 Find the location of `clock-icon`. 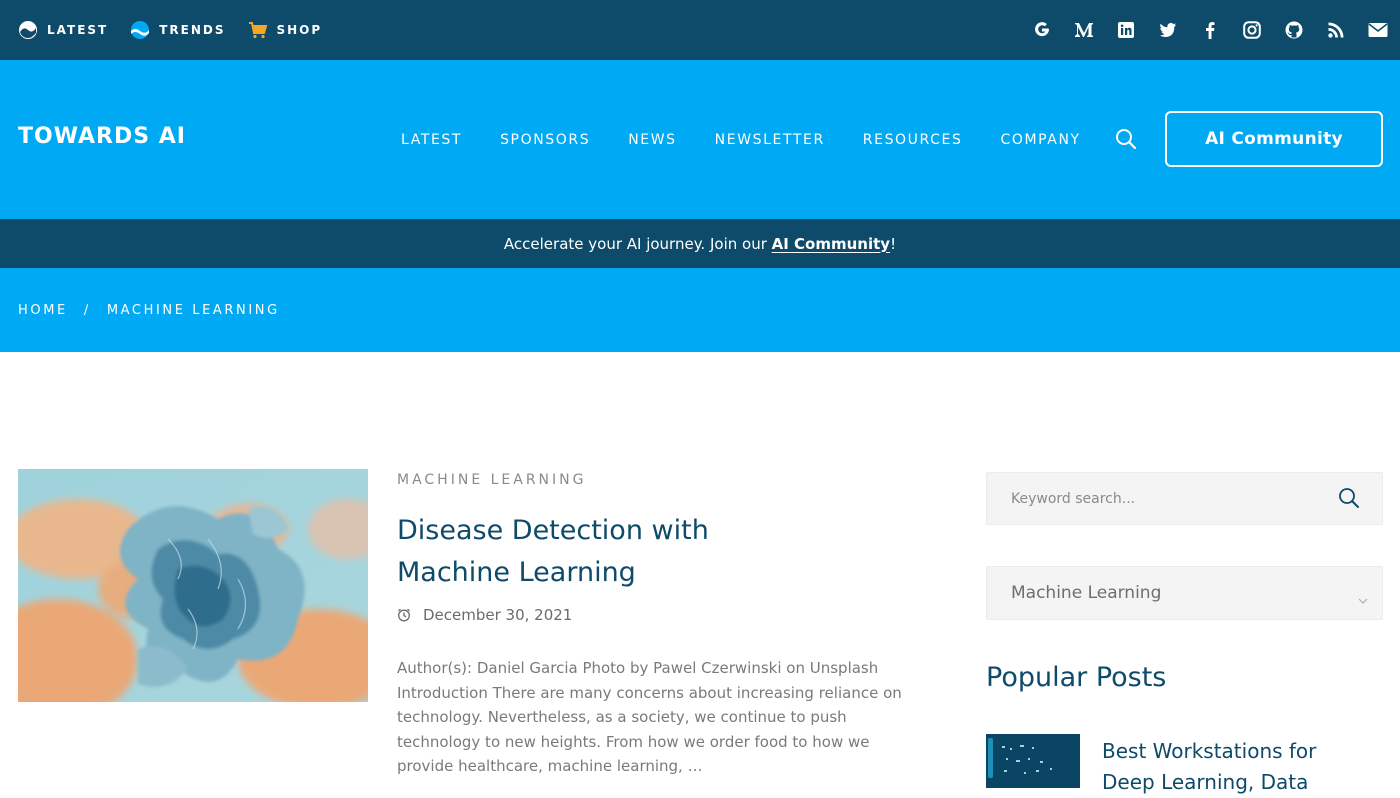

clock-icon is located at coordinates (404, 615).